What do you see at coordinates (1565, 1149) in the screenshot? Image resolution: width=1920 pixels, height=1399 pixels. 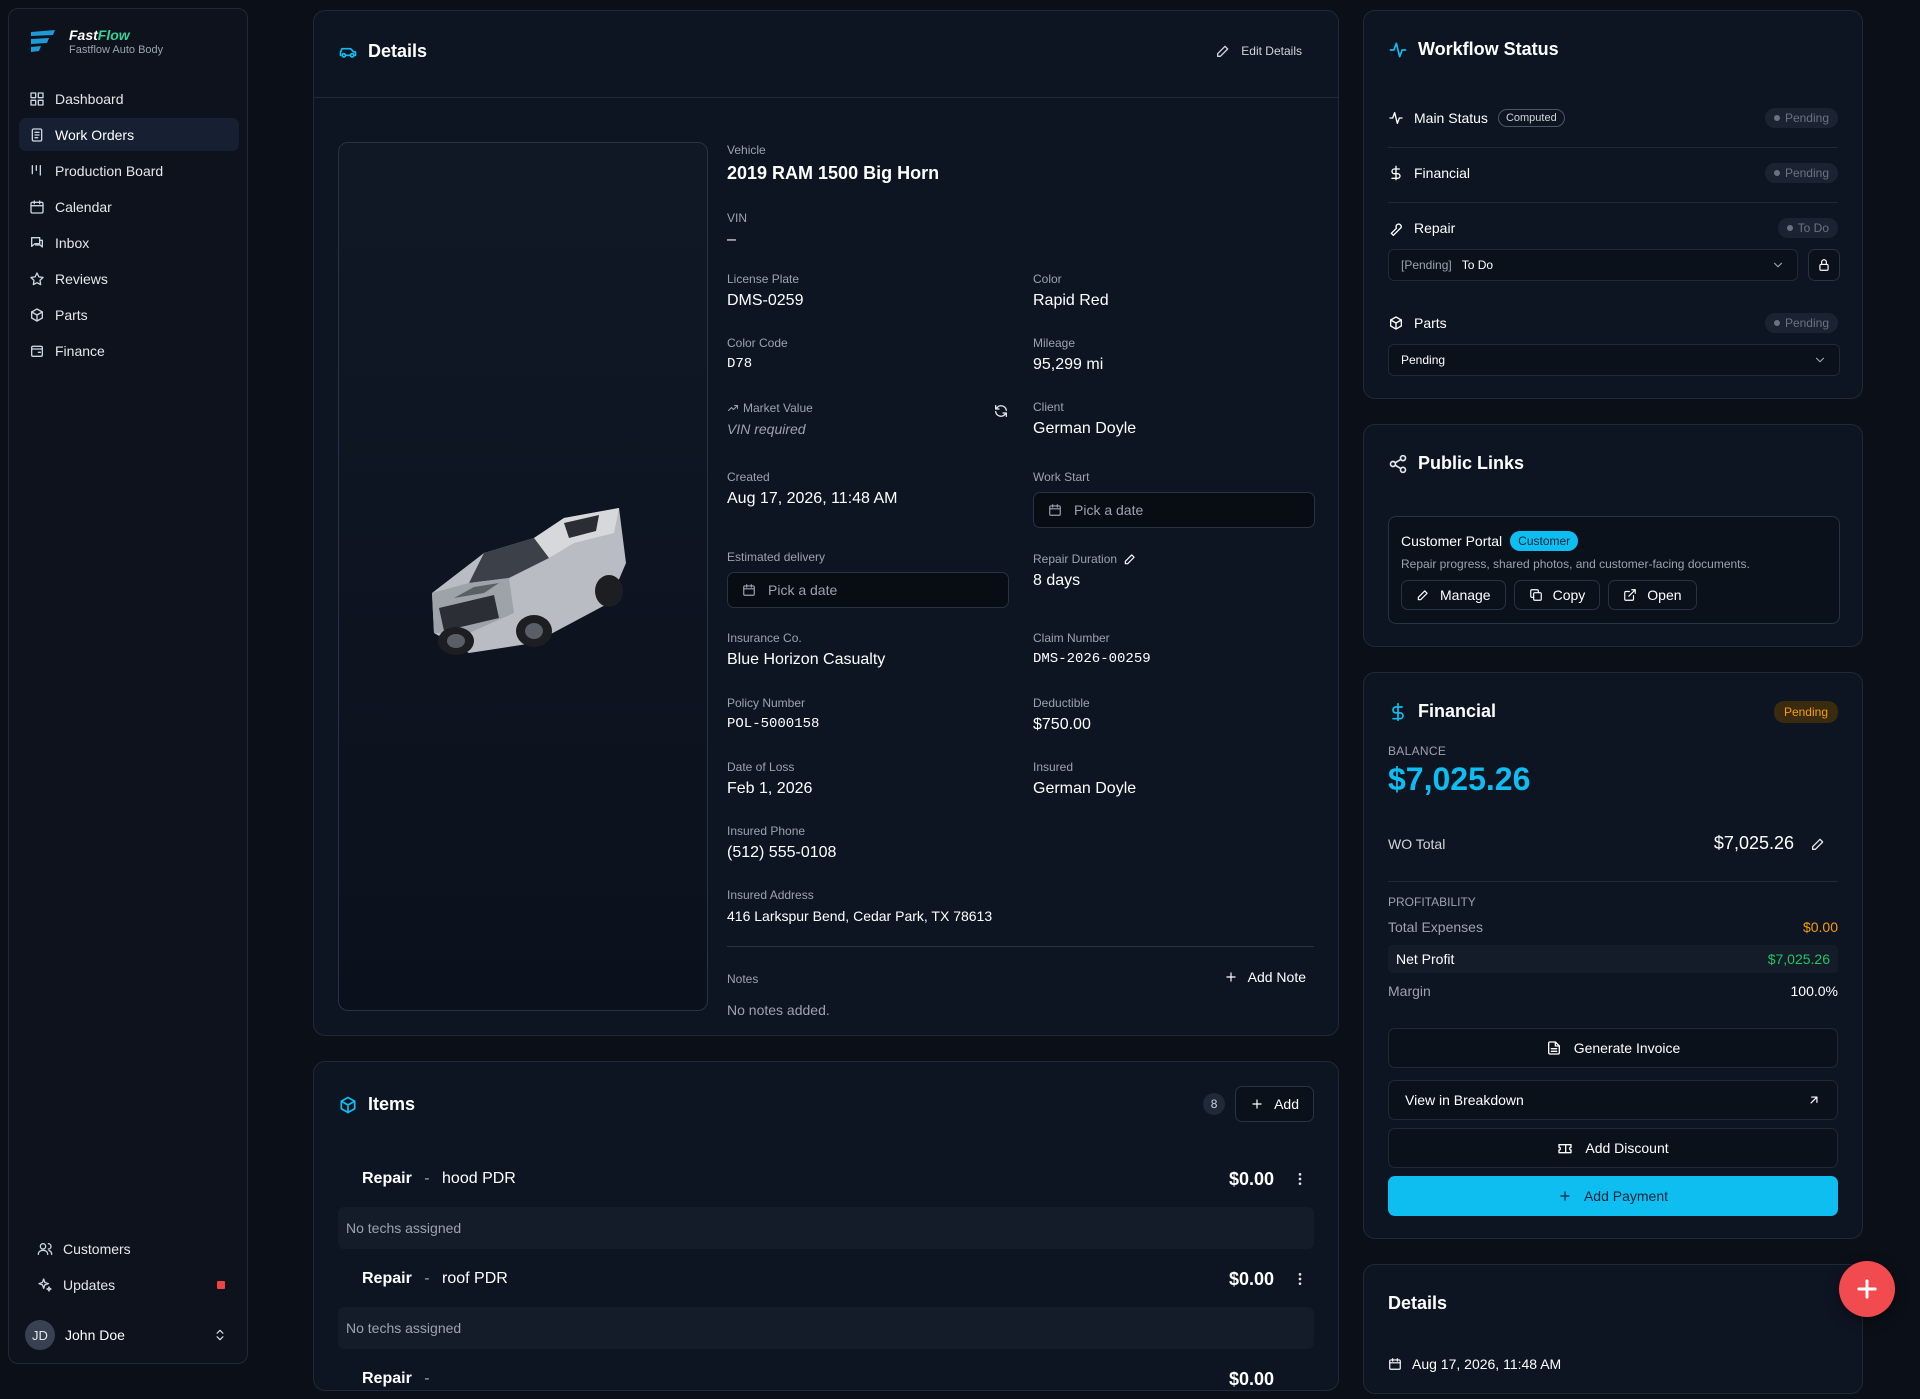 I see `ticket-icon` at bounding box center [1565, 1149].